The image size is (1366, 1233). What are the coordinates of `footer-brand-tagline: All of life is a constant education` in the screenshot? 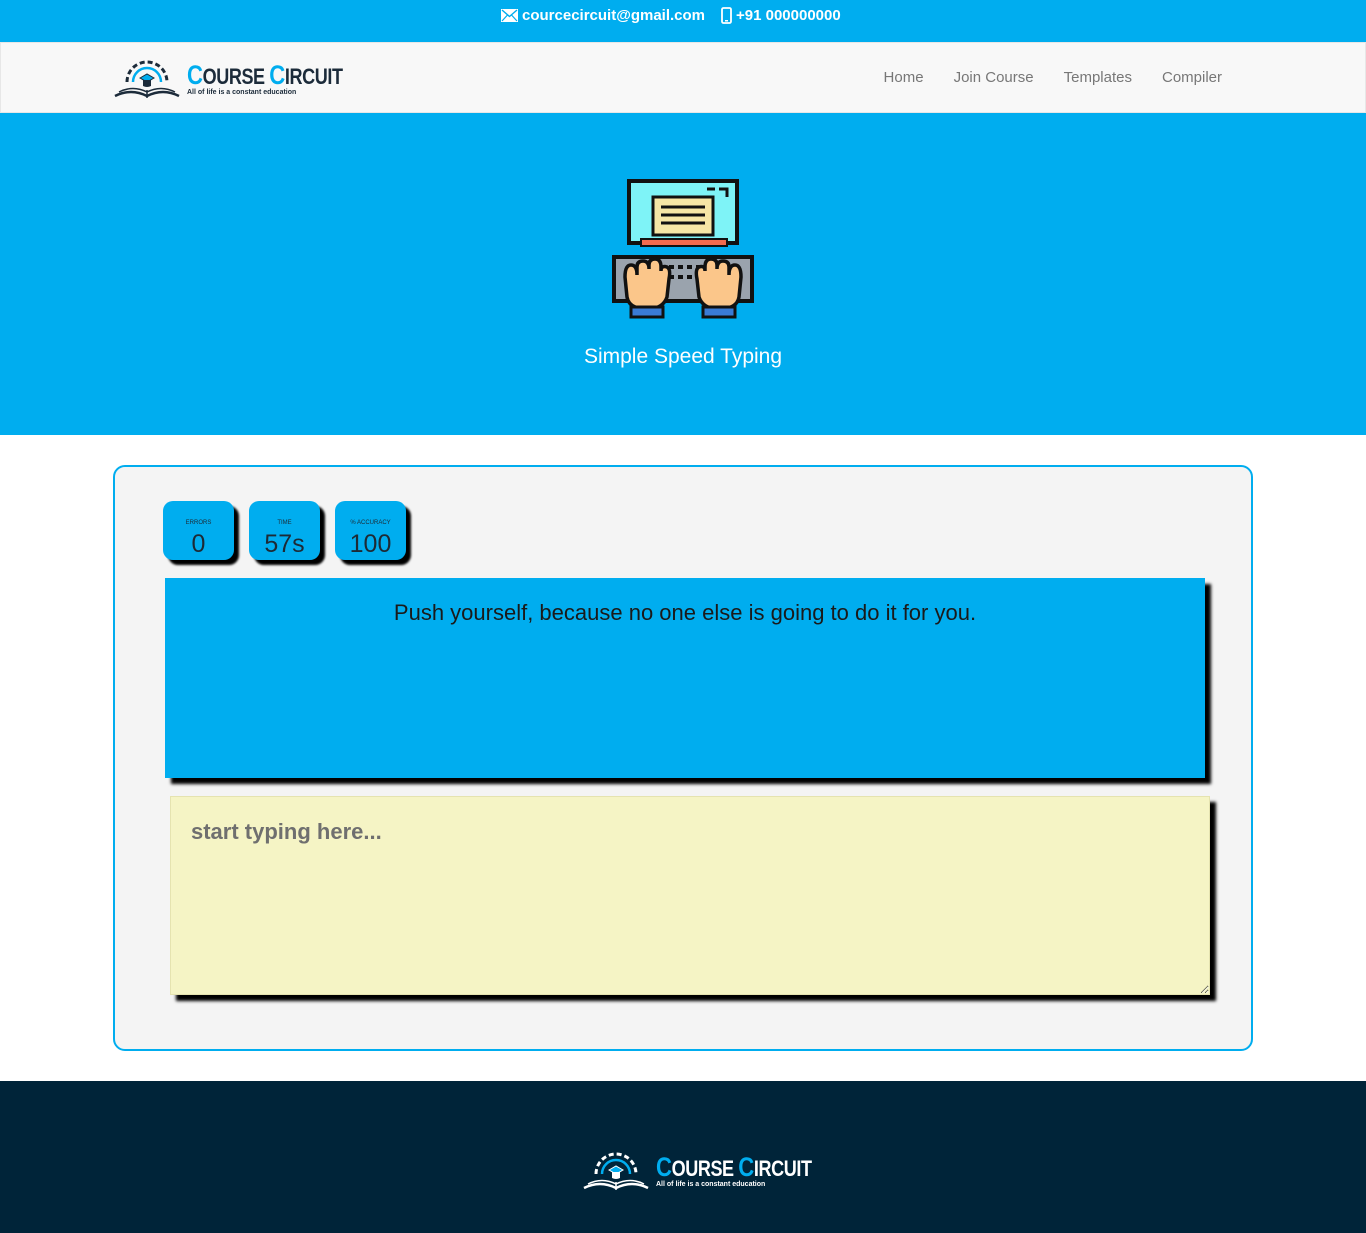 It's located at (711, 1184).